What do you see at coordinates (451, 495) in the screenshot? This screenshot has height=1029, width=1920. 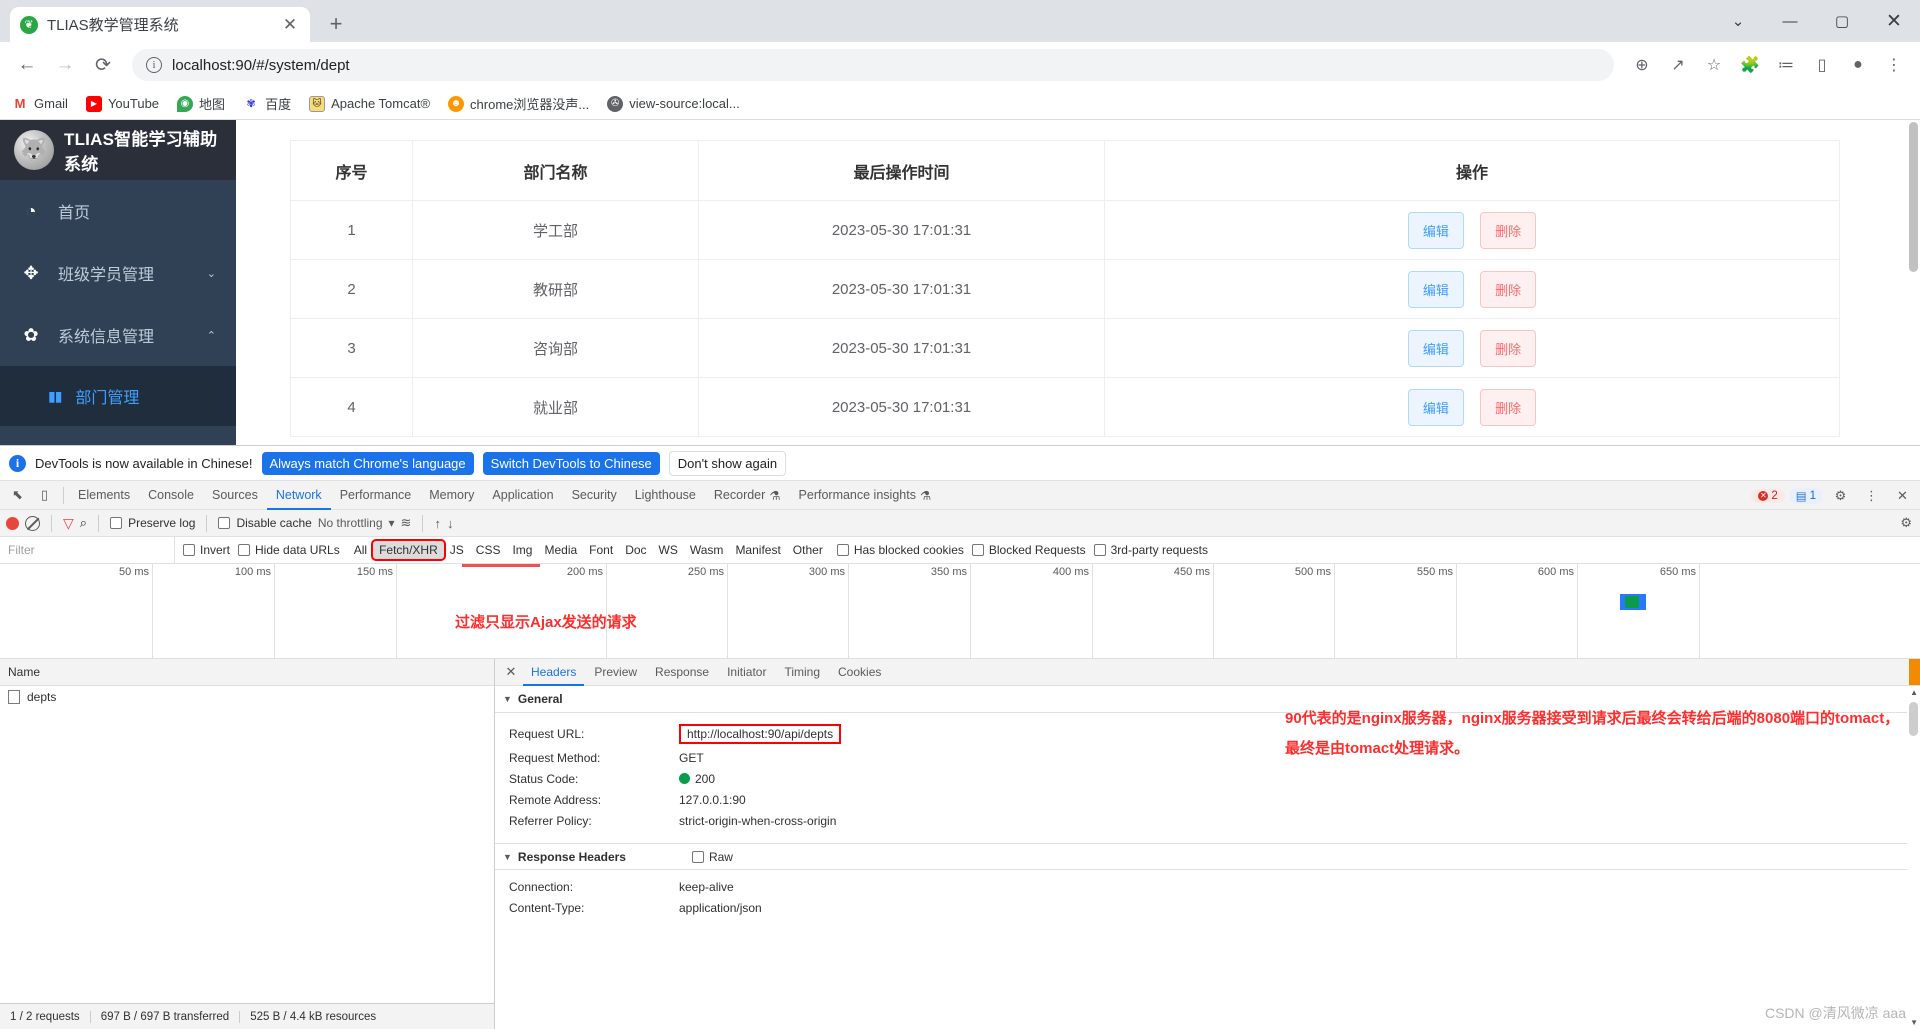 I see `tab-memory: Memory` at bounding box center [451, 495].